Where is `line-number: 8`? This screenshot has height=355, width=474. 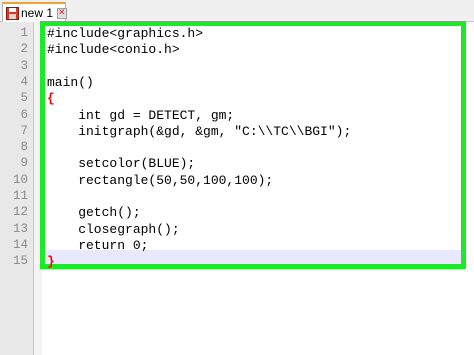
line-number: 8 is located at coordinates (24, 147).